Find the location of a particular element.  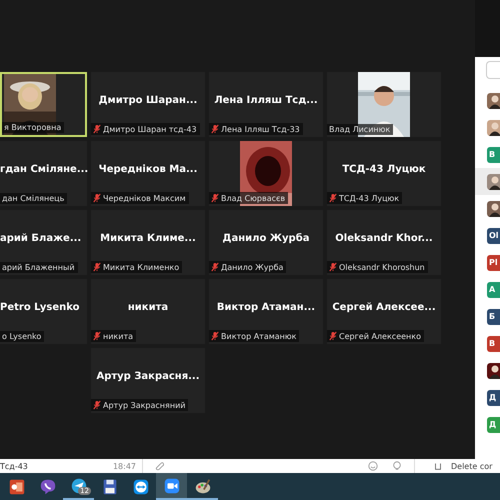

initials-avatar: Ol is located at coordinates (493, 236).